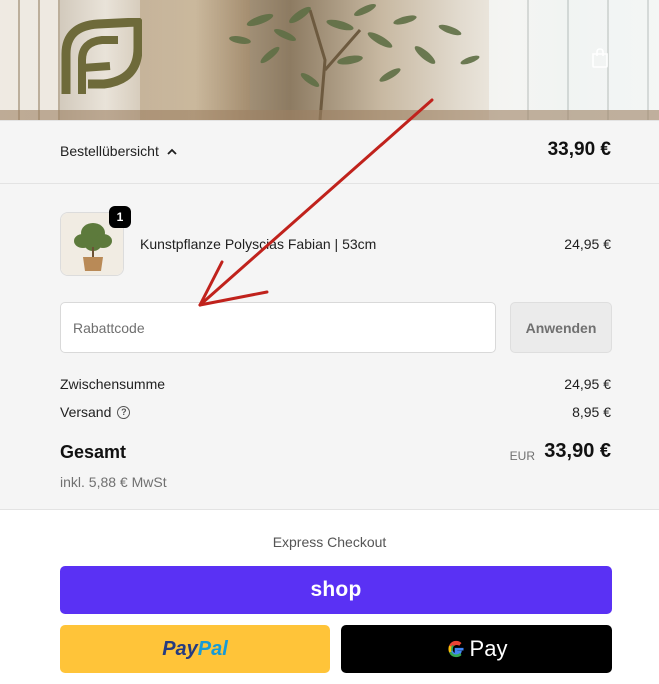  I want to click on order-summary-toggle-label: Bestellübersicht, so click(109, 151).